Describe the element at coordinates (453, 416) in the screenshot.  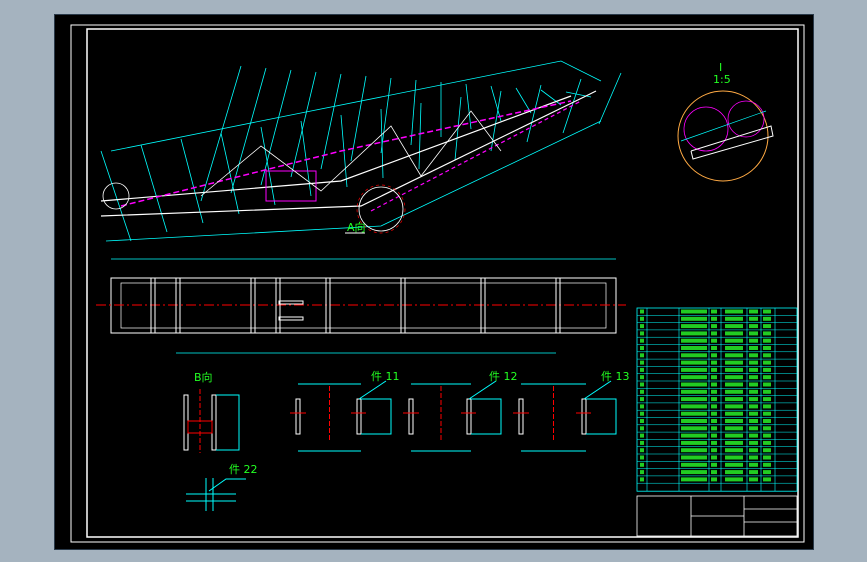
I see `part-details` at that location.